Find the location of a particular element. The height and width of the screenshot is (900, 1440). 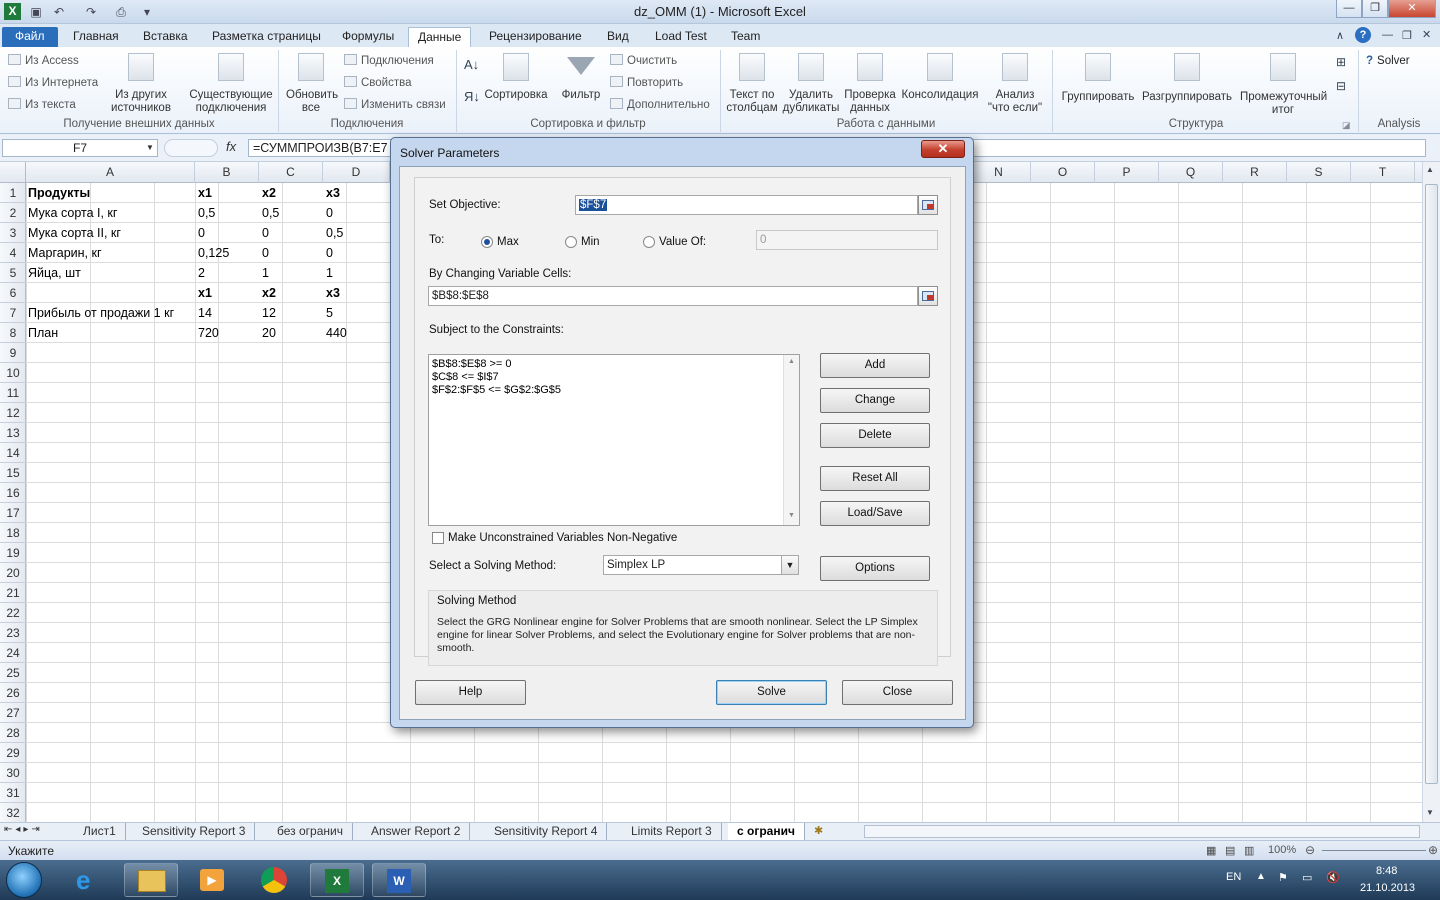

cell-b3: 0 is located at coordinates (200, 233).